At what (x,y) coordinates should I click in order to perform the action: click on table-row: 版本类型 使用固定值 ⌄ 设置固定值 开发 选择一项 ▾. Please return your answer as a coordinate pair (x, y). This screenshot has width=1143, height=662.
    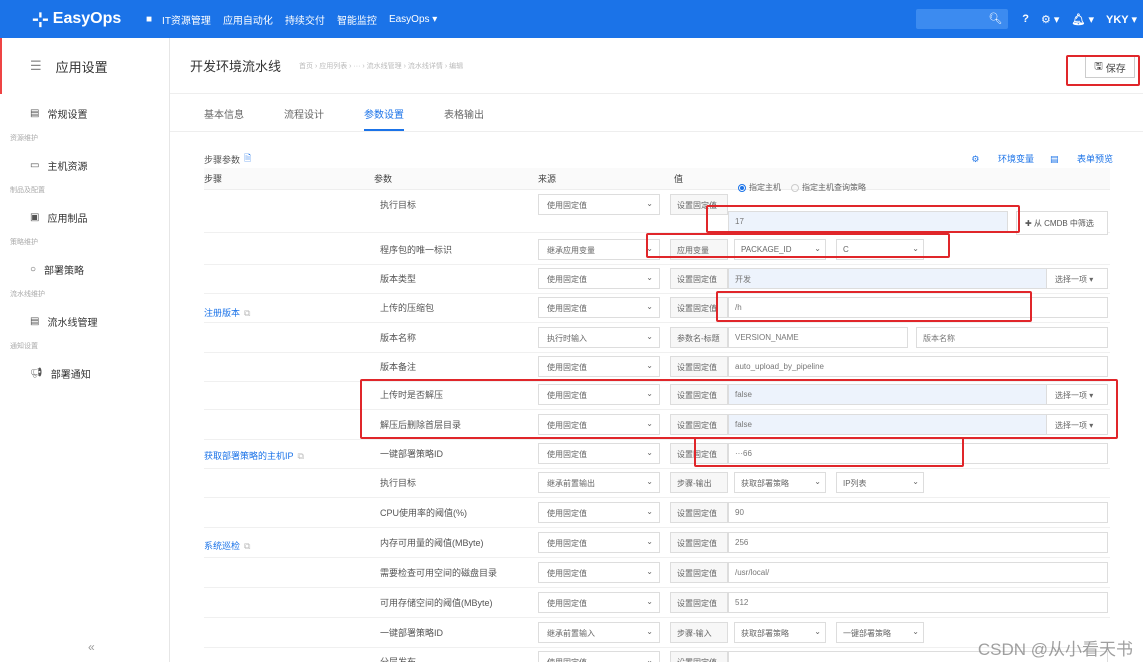
    Looking at the image, I should click on (657, 278).